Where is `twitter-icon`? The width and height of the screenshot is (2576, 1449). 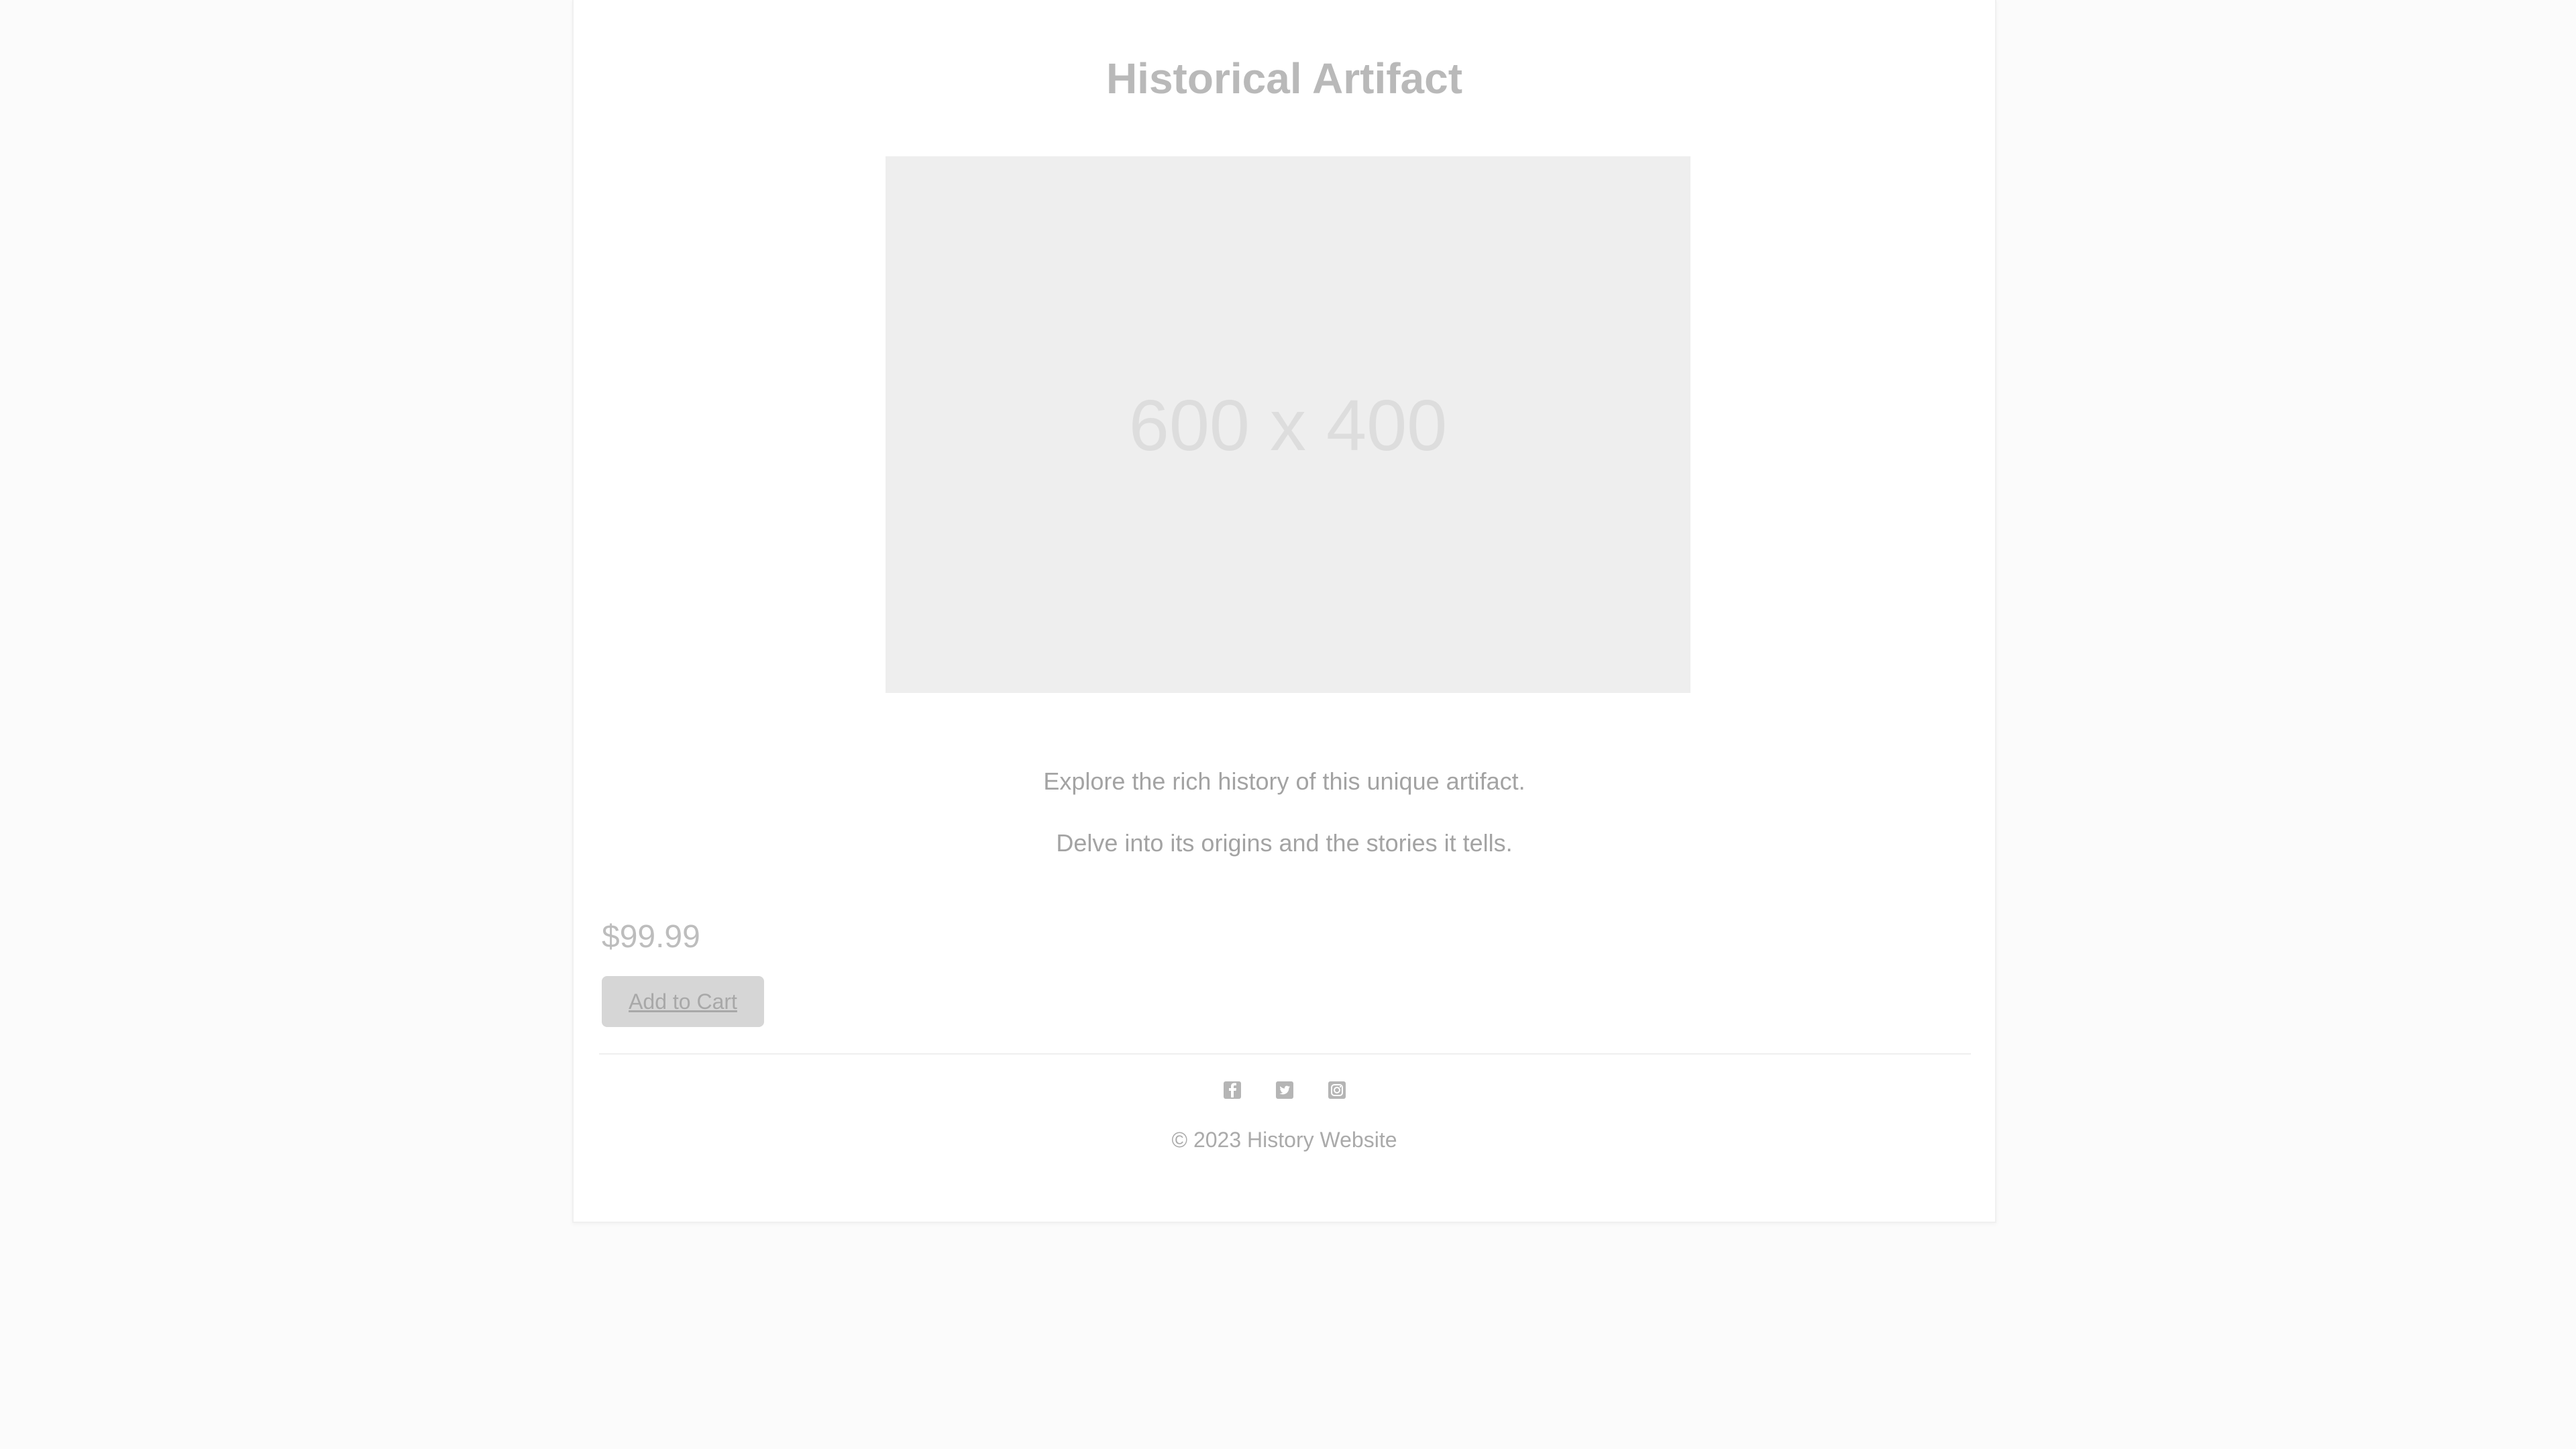
twitter-icon is located at coordinates (1285, 1090).